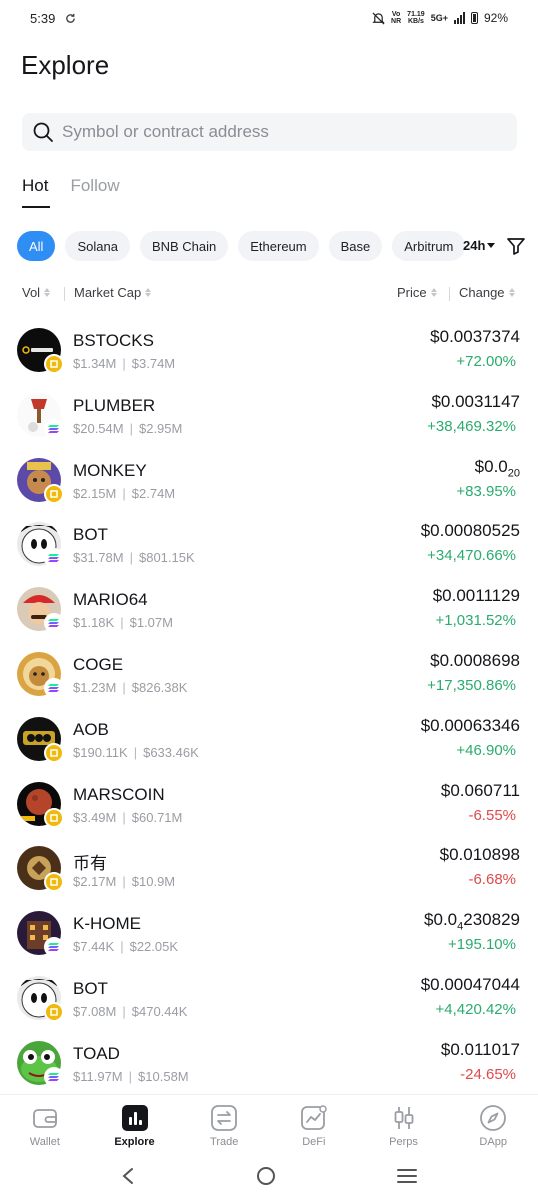  What do you see at coordinates (472, 921) in the screenshot?
I see `token-price: $0.04230829` at bounding box center [472, 921].